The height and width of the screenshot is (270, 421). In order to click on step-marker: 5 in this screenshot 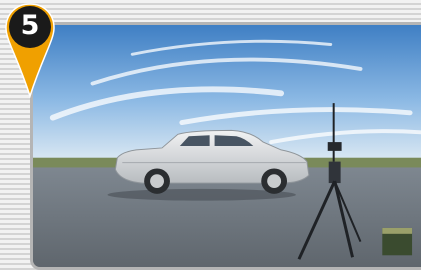, I will do `click(30, 50)`.